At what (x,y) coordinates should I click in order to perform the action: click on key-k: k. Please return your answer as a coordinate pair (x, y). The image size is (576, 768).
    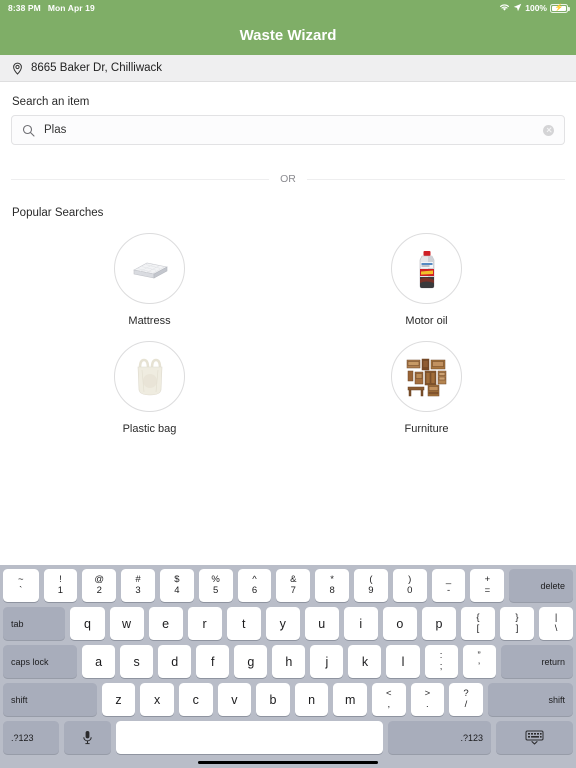
    Looking at the image, I should click on (365, 661).